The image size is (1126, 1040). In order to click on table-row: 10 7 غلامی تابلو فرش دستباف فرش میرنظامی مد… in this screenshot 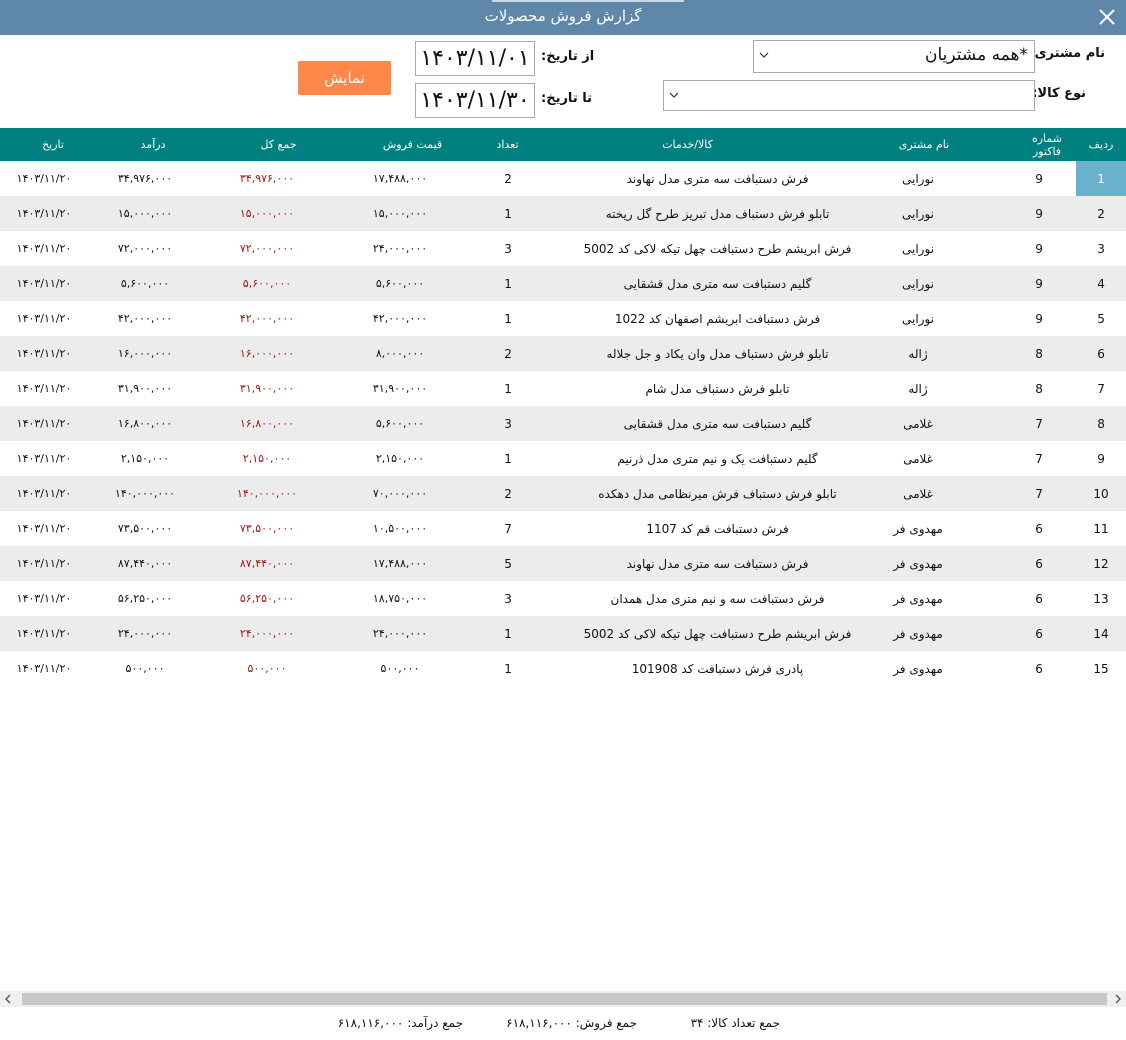, I will do `click(563, 493)`.